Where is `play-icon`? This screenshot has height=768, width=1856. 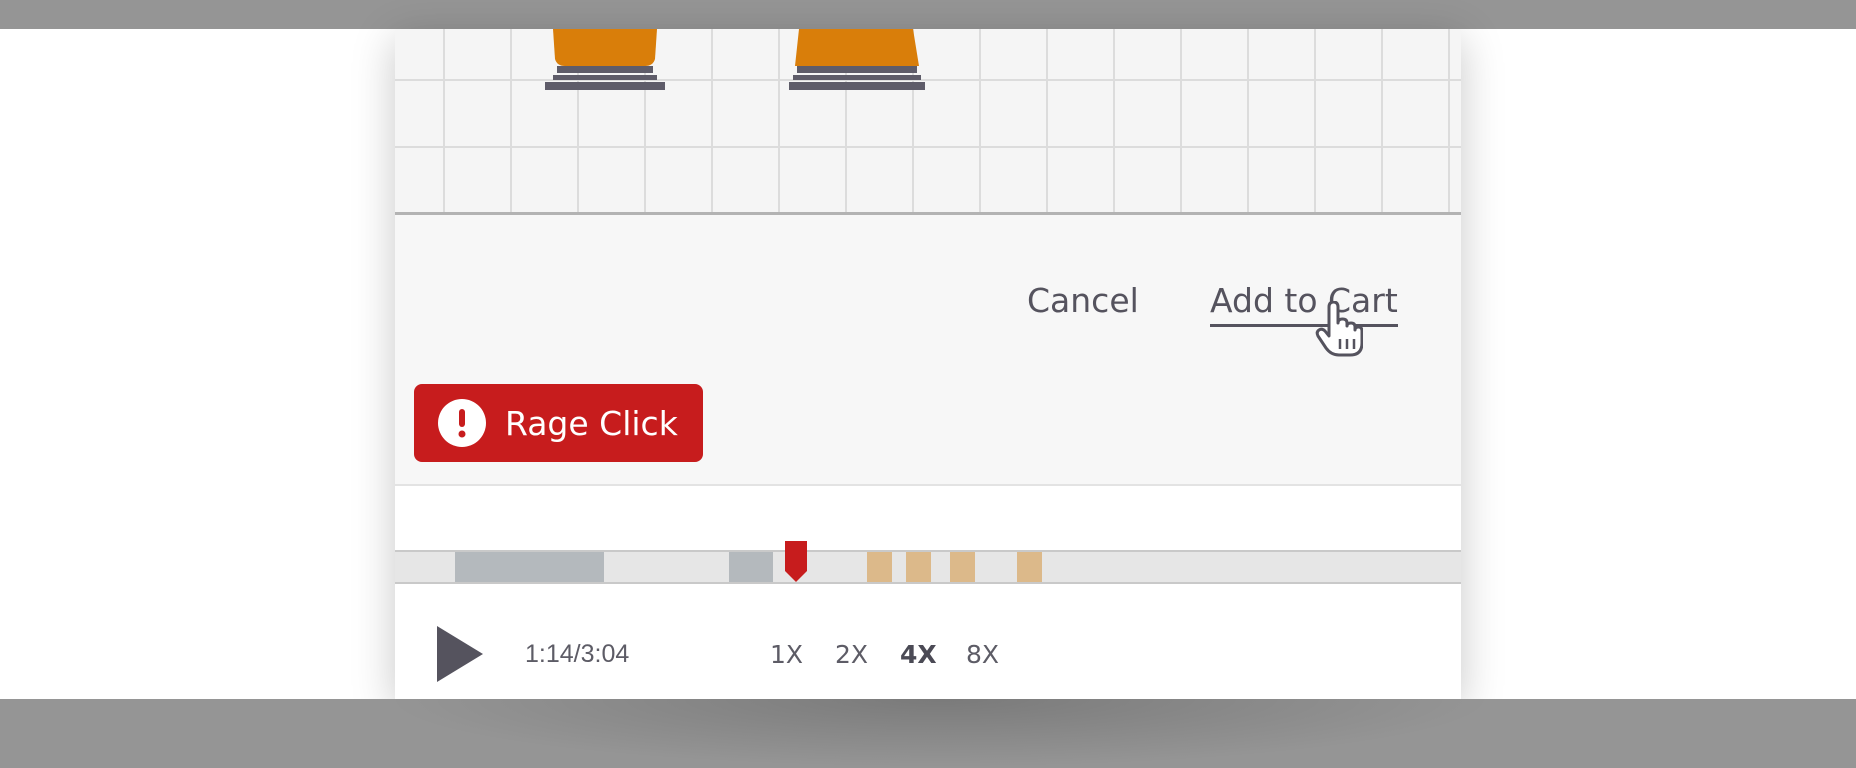 play-icon is located at coordinates (460, 654).